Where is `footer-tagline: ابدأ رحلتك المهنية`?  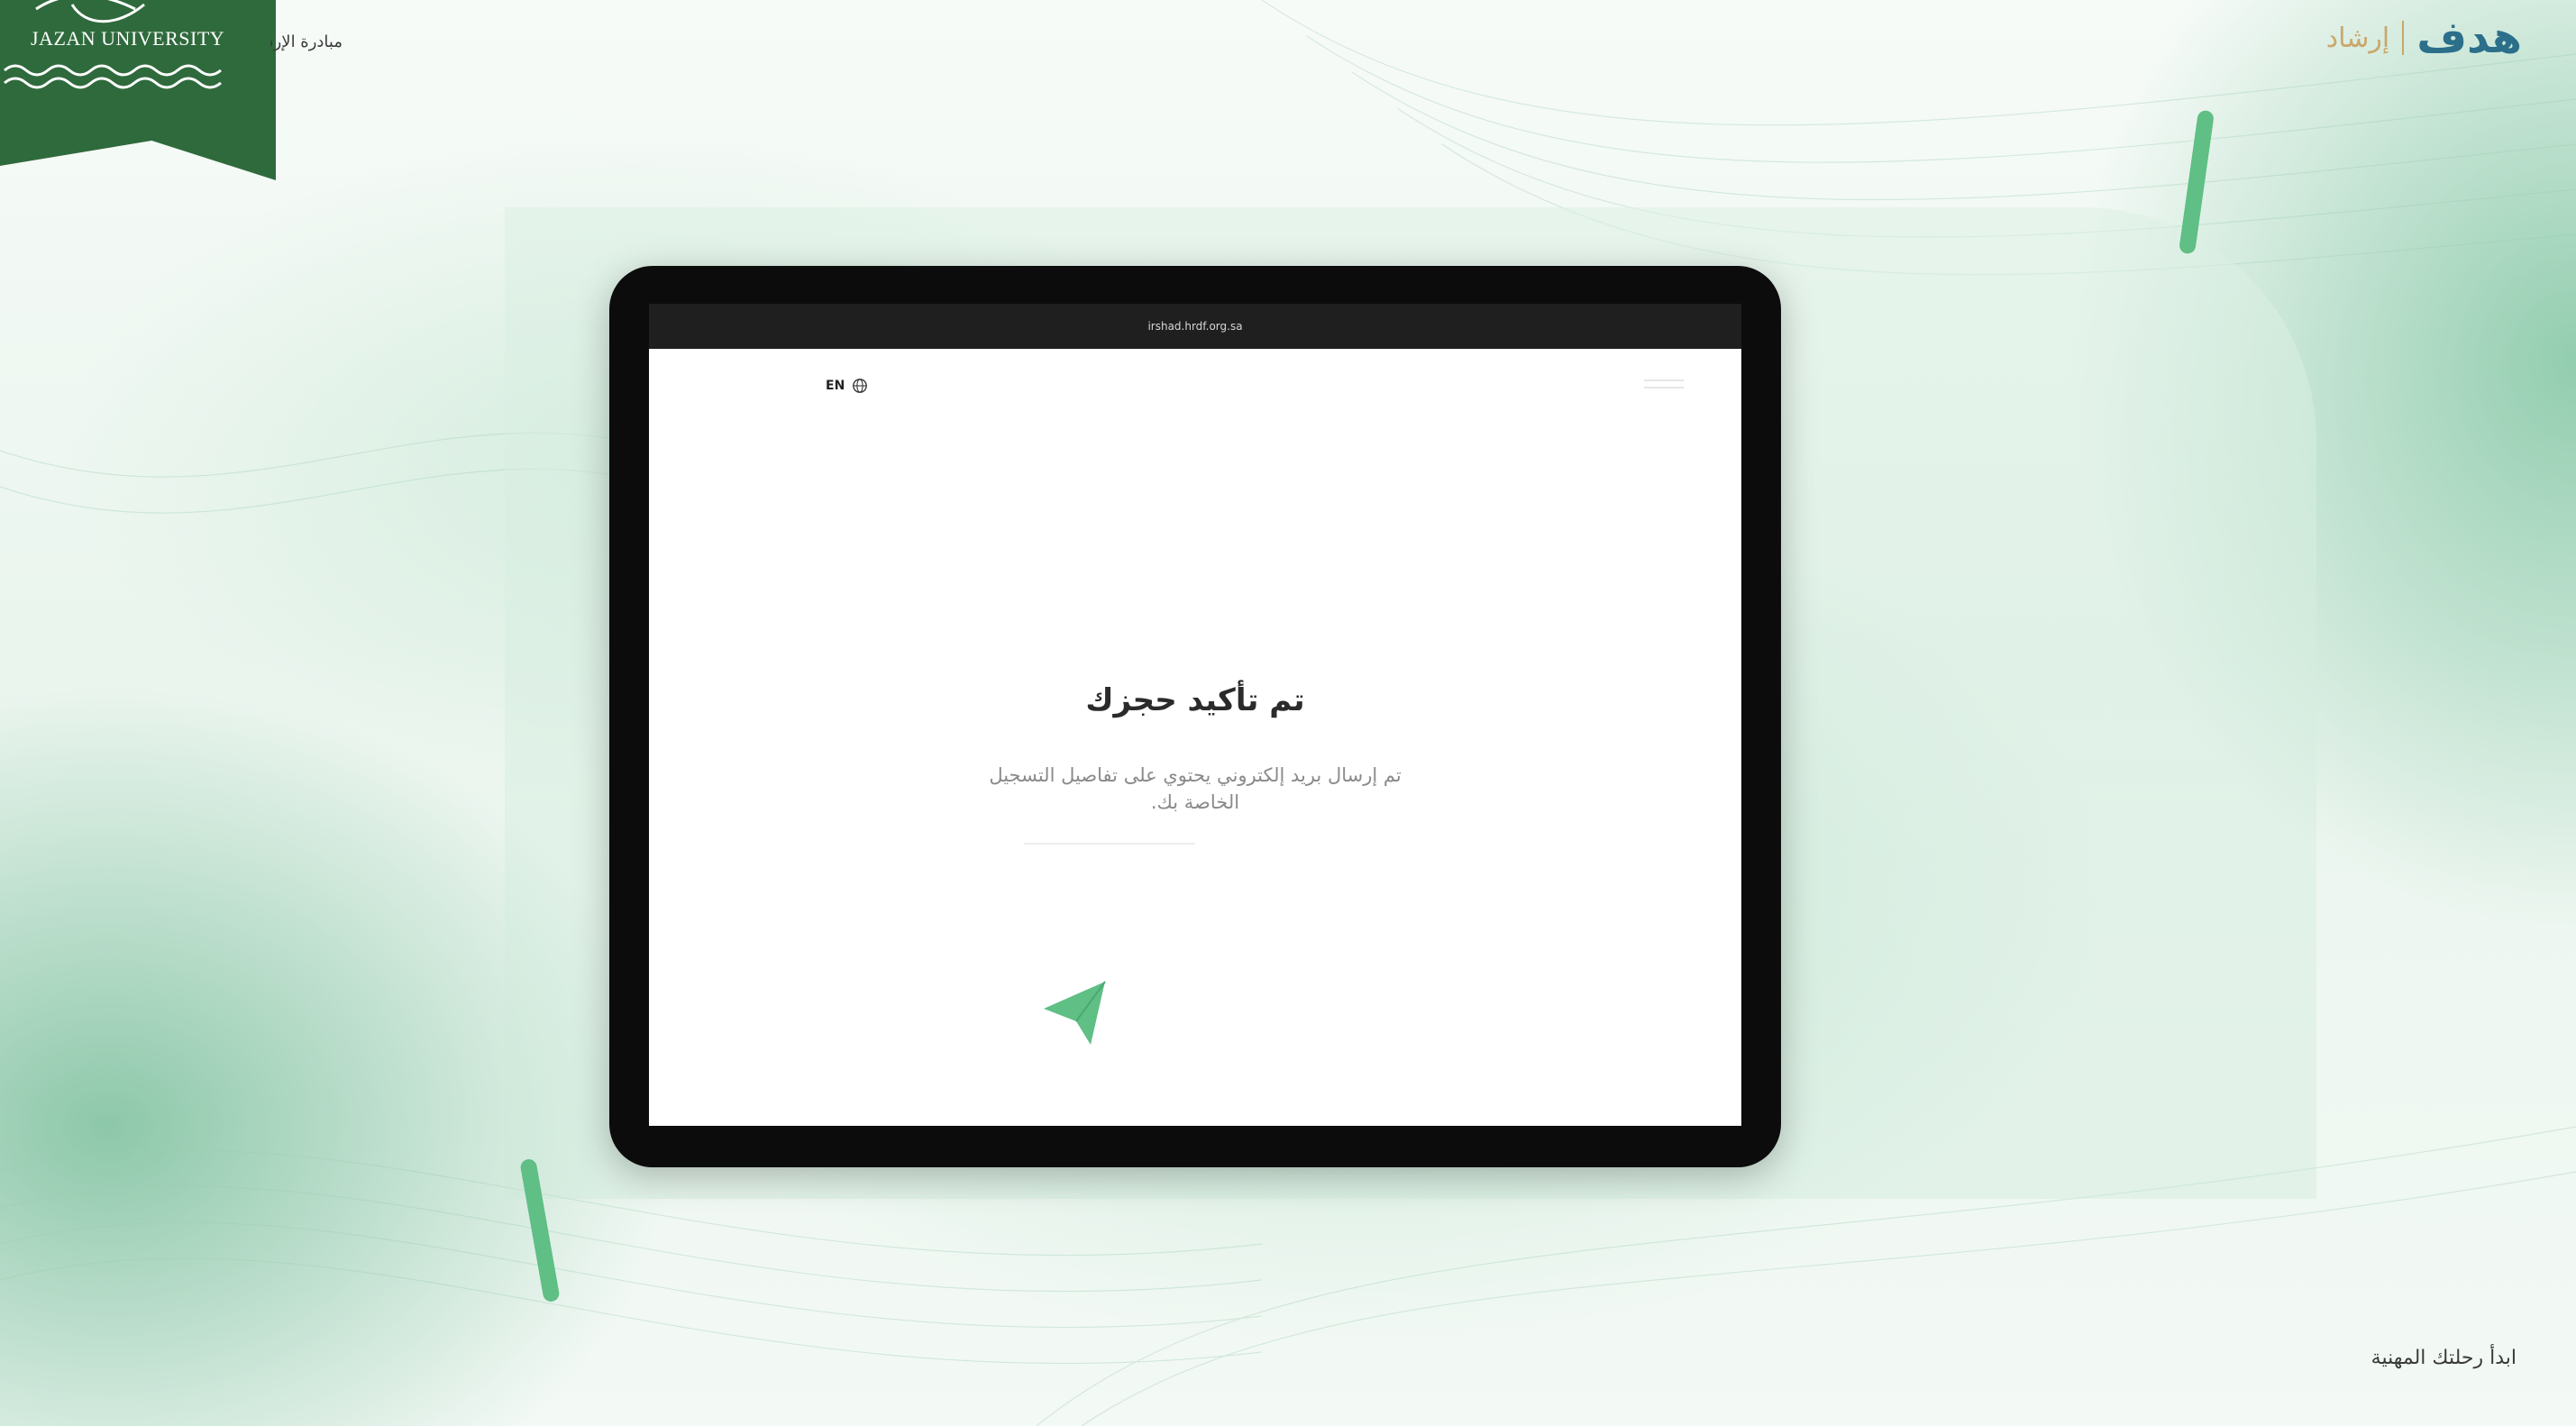
footer-tagline: ابدأ رحلتك المهنية is located at coordinates (2443, 1358).